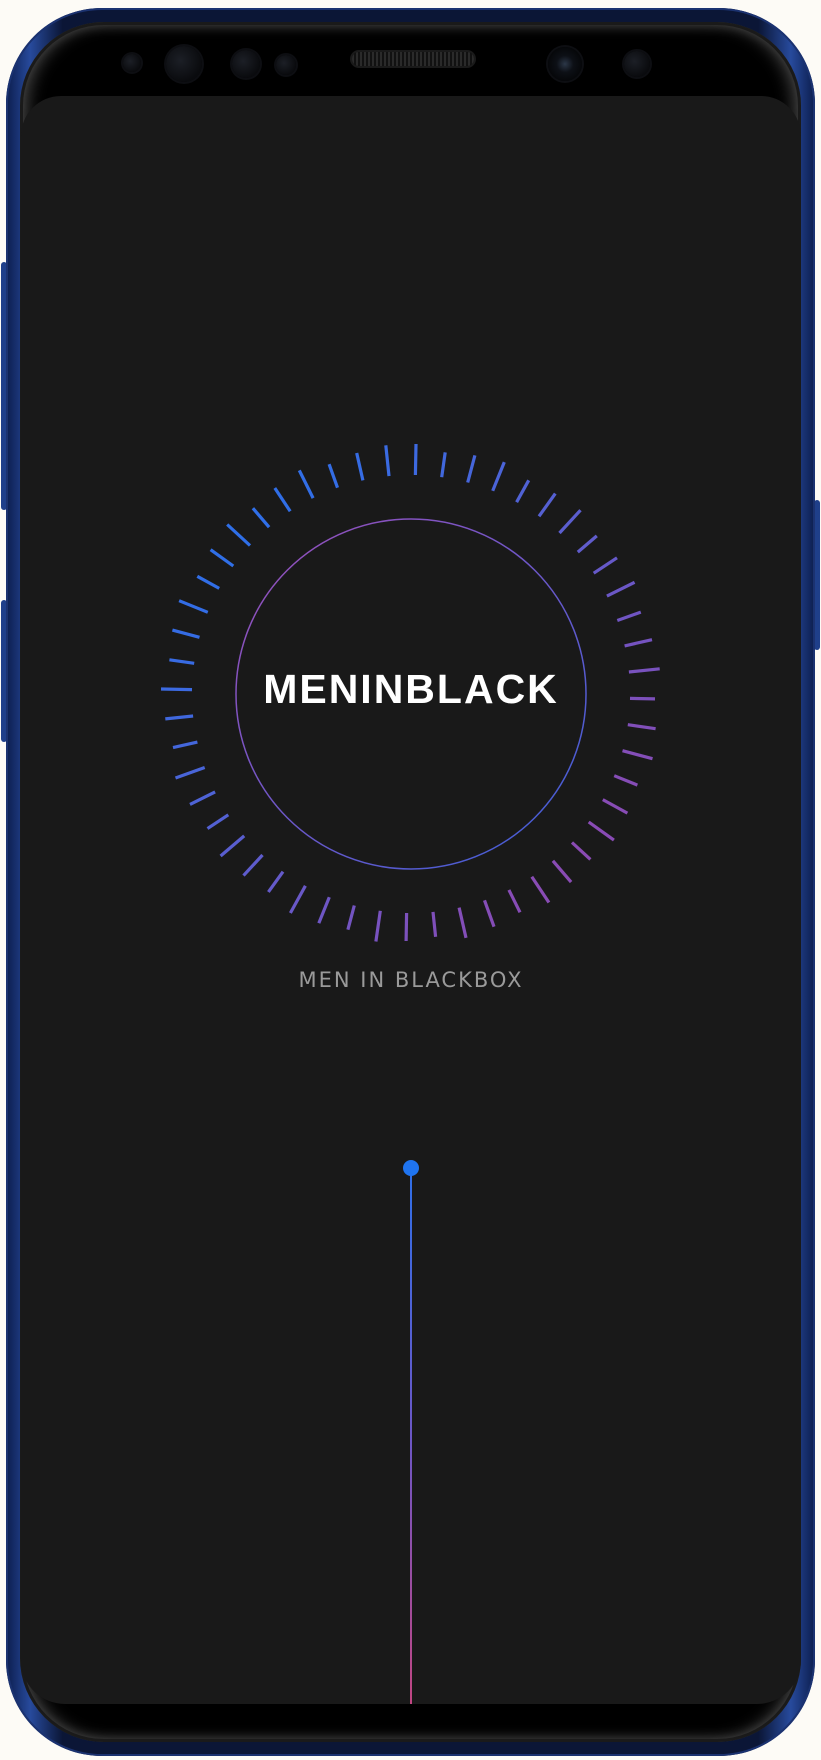  I want to click on slide-track, so click(411, 1436).